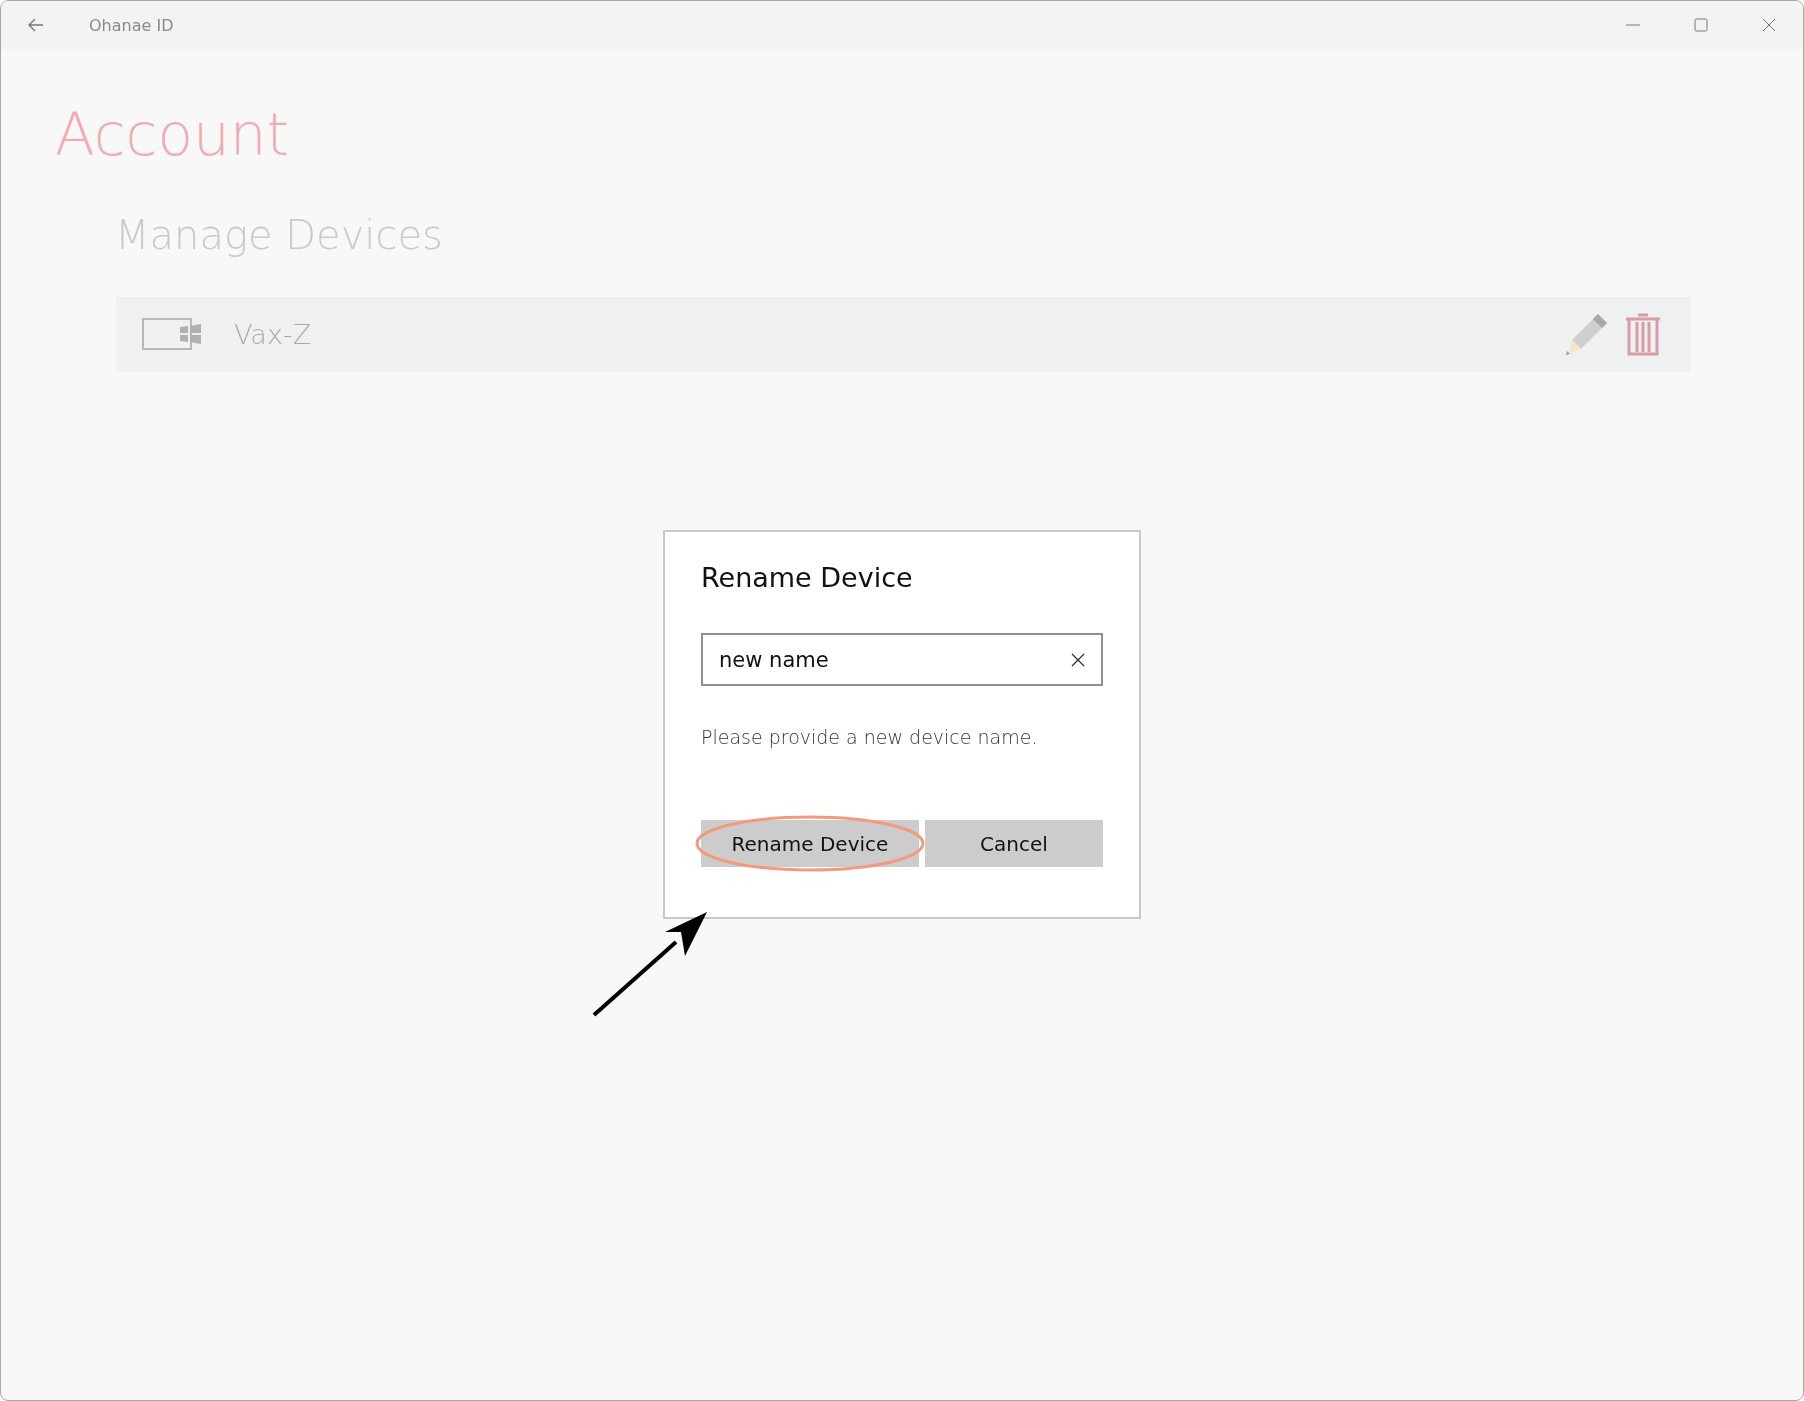 The image size is (1804, 1401). What do you see at coordinates (1701, 25) in the screenshot?
I see `maximize-icon` at bounding box center [1701, 25].